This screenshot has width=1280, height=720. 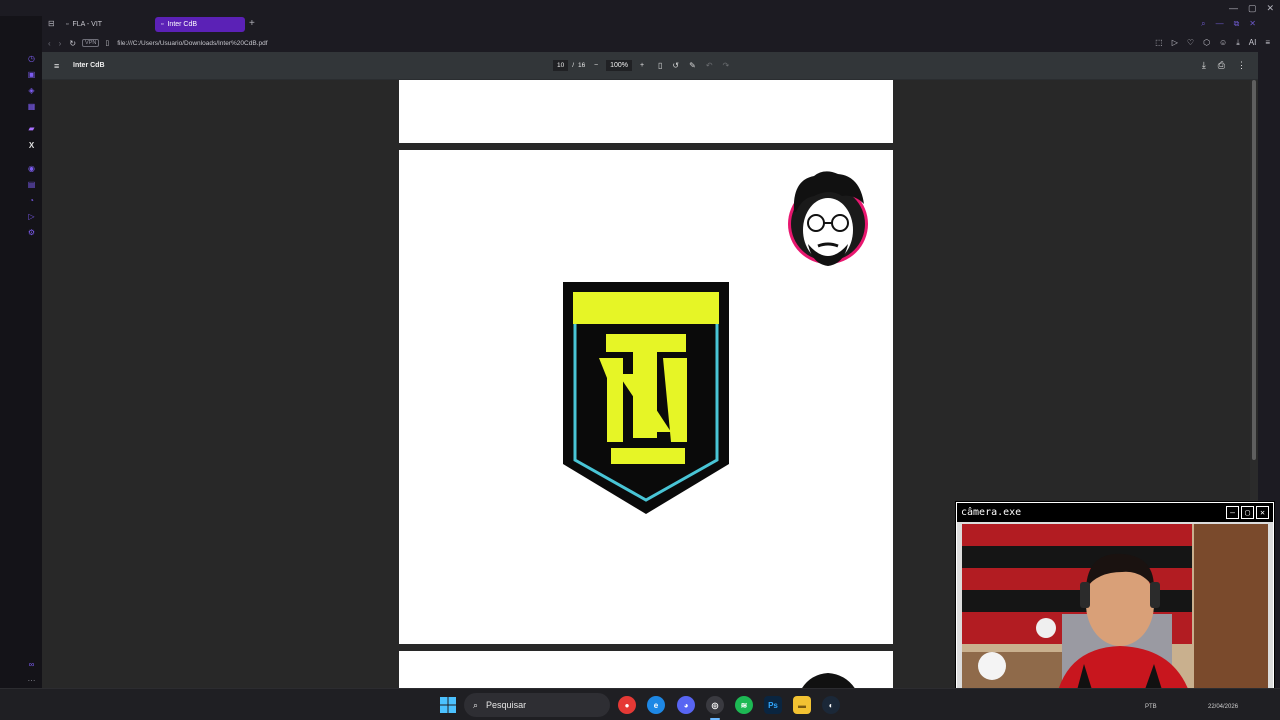 I want to click on tab-bar: ◎ ⊟ ▫ FLA - VIT ▫ Inter CdB, so click(x=640, y=25).